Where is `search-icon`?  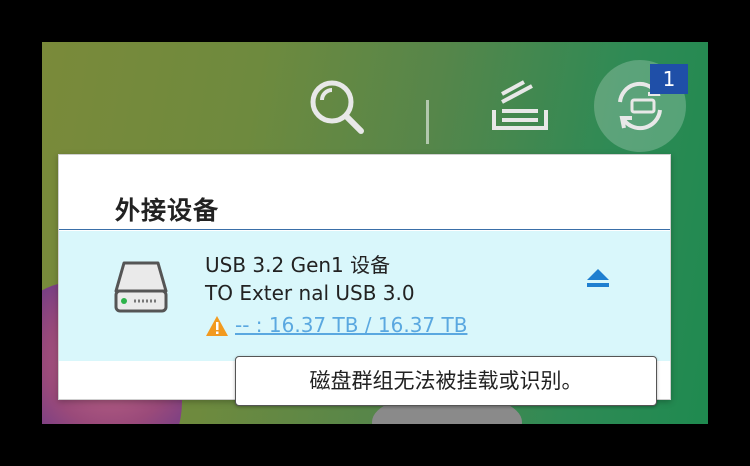
search-icon is located at coordinates (337, 107).